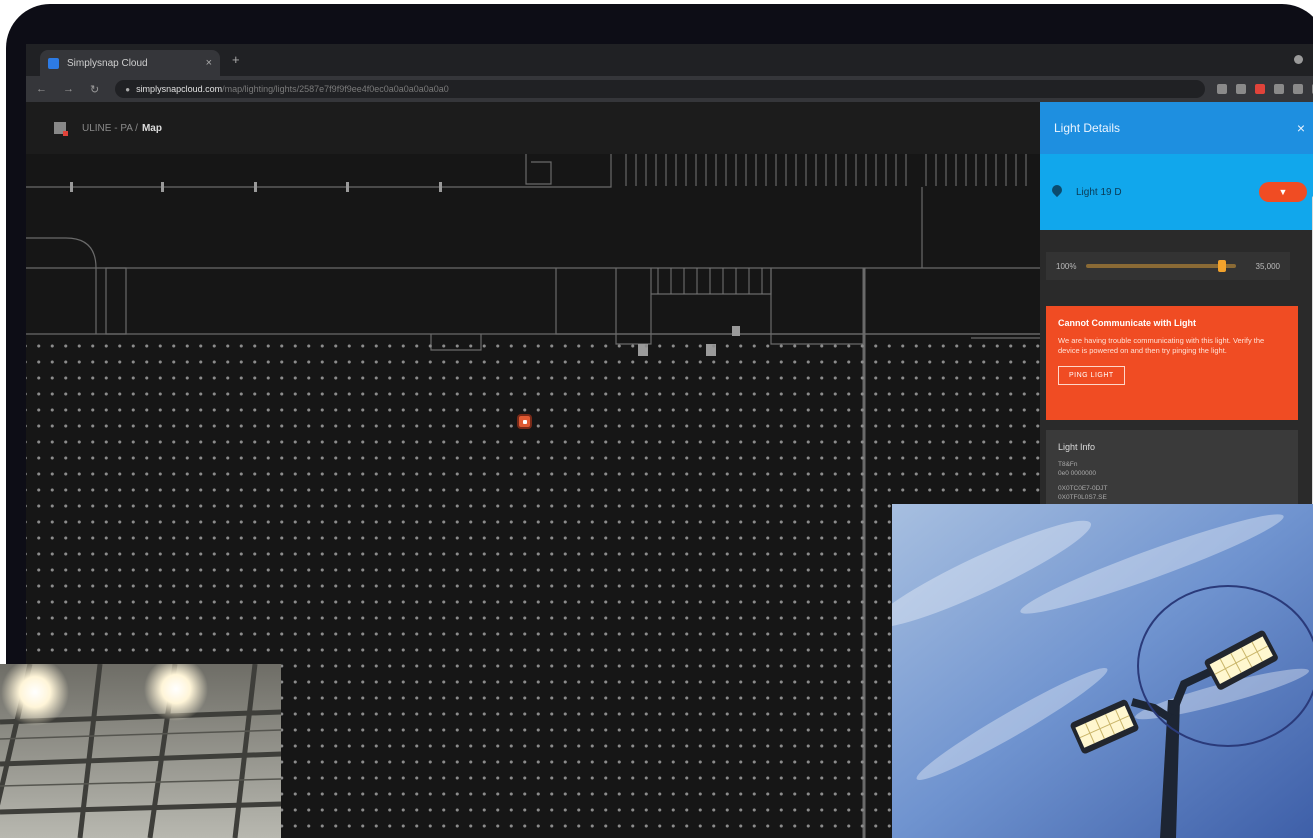 The image size is (1313, 838). What do you see at coordinates (1283, 192) in the screenshot?
I see `light-action-button: ▼` at bounding box center [1283, 192].